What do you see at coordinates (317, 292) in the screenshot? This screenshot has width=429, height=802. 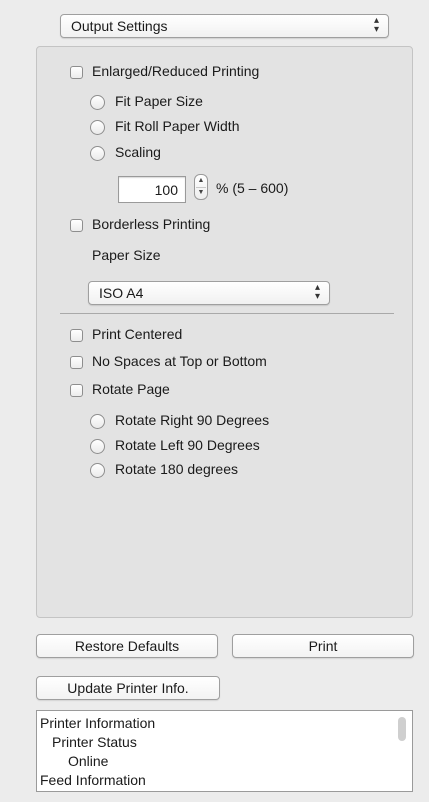 I see `paper-size-arrows-icon: ▴ ▾` at bounding box center [317, 292].